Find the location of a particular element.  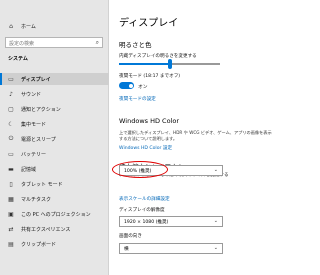

night-light-toggle is located at coordinates (126, 85).